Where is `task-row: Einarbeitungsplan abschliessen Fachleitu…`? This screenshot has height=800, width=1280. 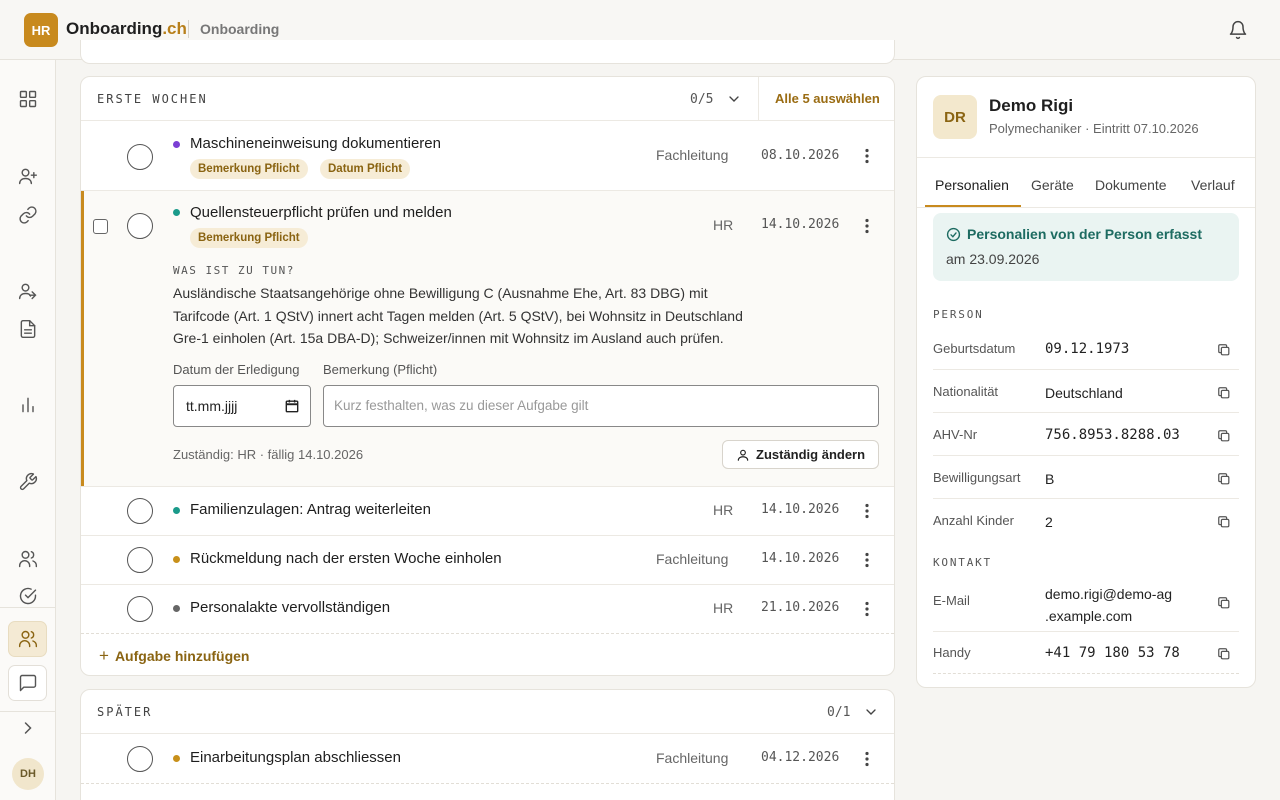
task-row: Einarbeitungsplan abschliessen Fachleitu… is located at coordinates (487, 759).